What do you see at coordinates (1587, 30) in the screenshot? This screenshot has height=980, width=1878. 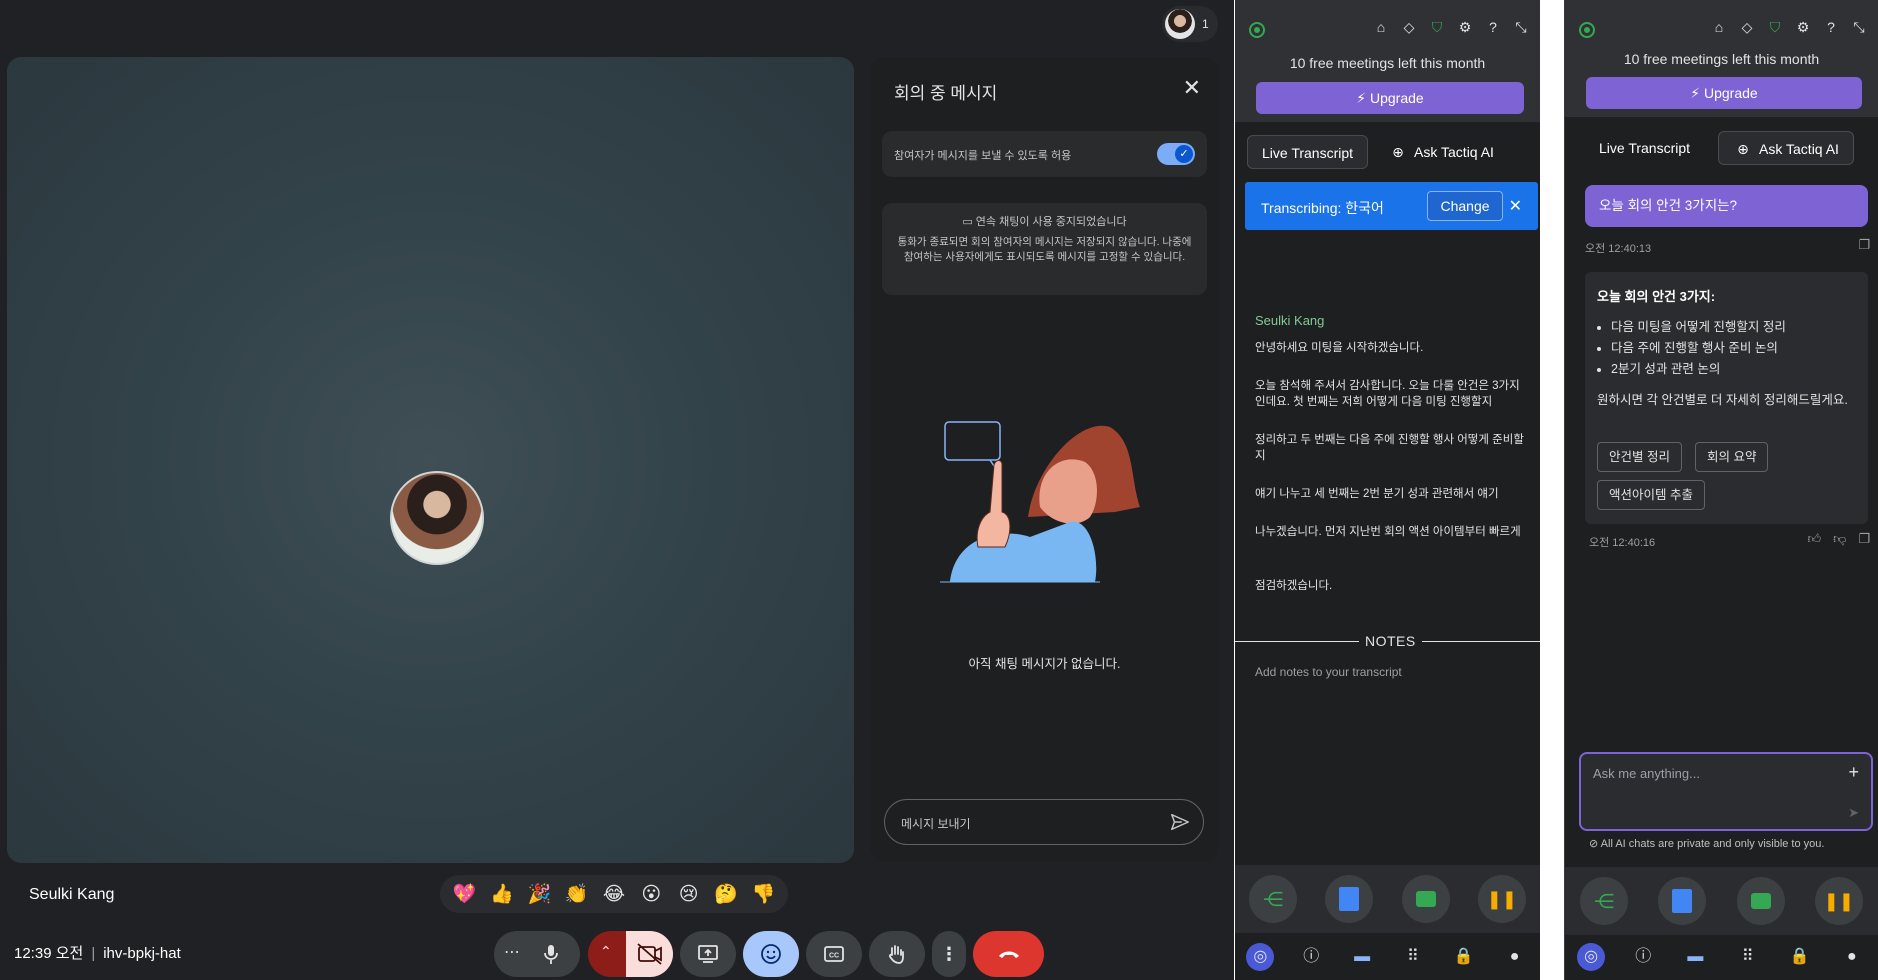 I see `recording-icon` at bounding box center [1587, 30].